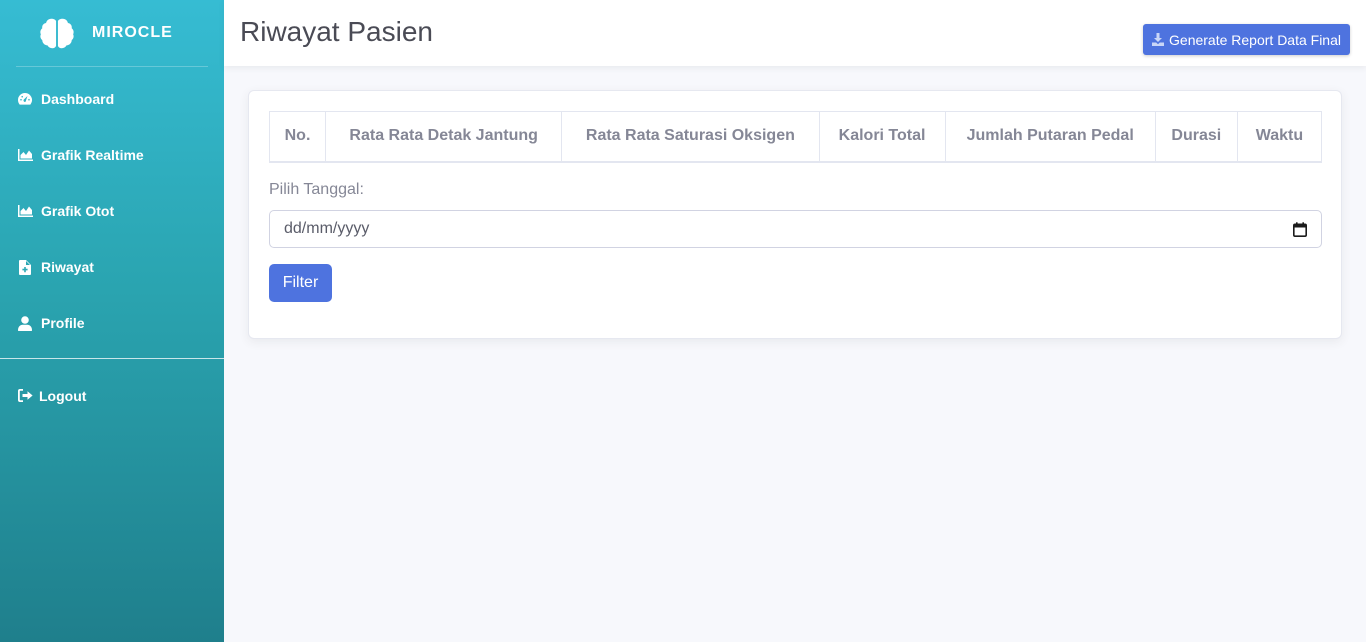 The width and height of the screenshot is (1366, 642). I want to click on filter-button: Filter, so click(300, 283).